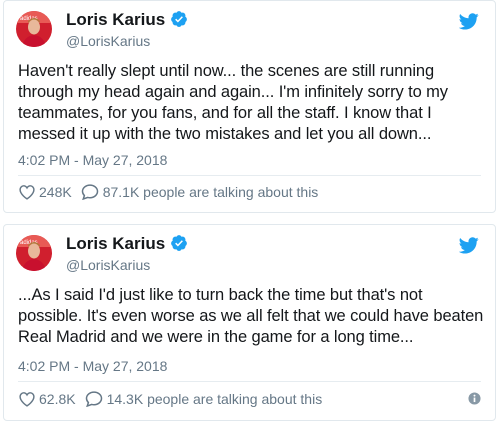  I want to click on reply-button: 14.3K people are talking about this, so click(204, 398).